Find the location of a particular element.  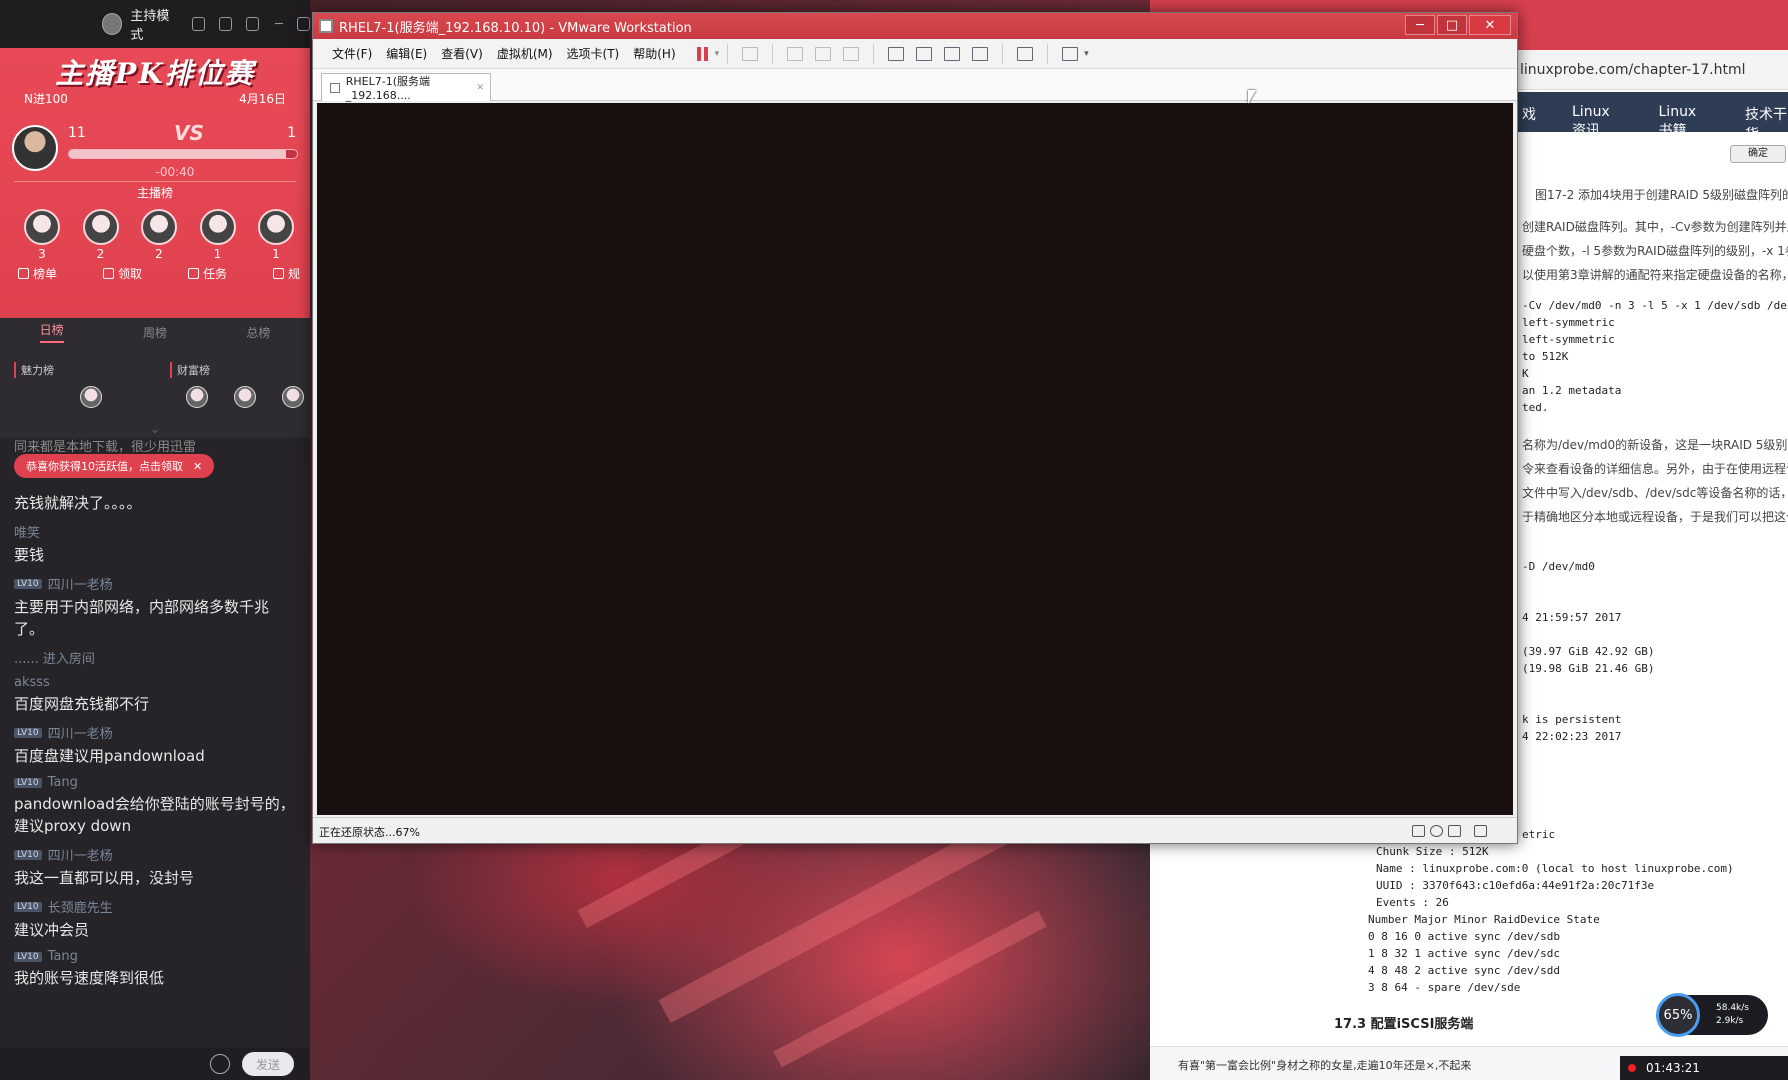

chat-username: aksss is located at coordinates (155, 682).